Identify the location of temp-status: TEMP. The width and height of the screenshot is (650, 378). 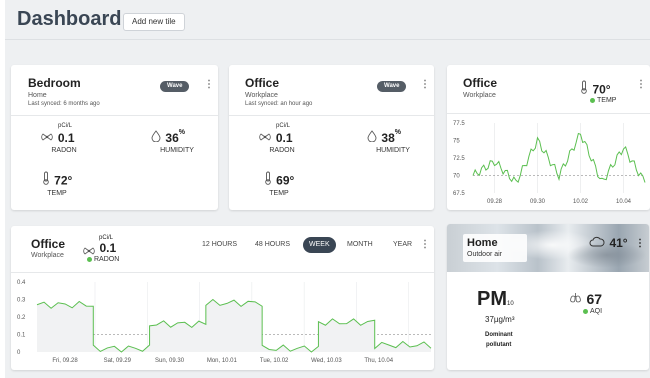
(603, 100).